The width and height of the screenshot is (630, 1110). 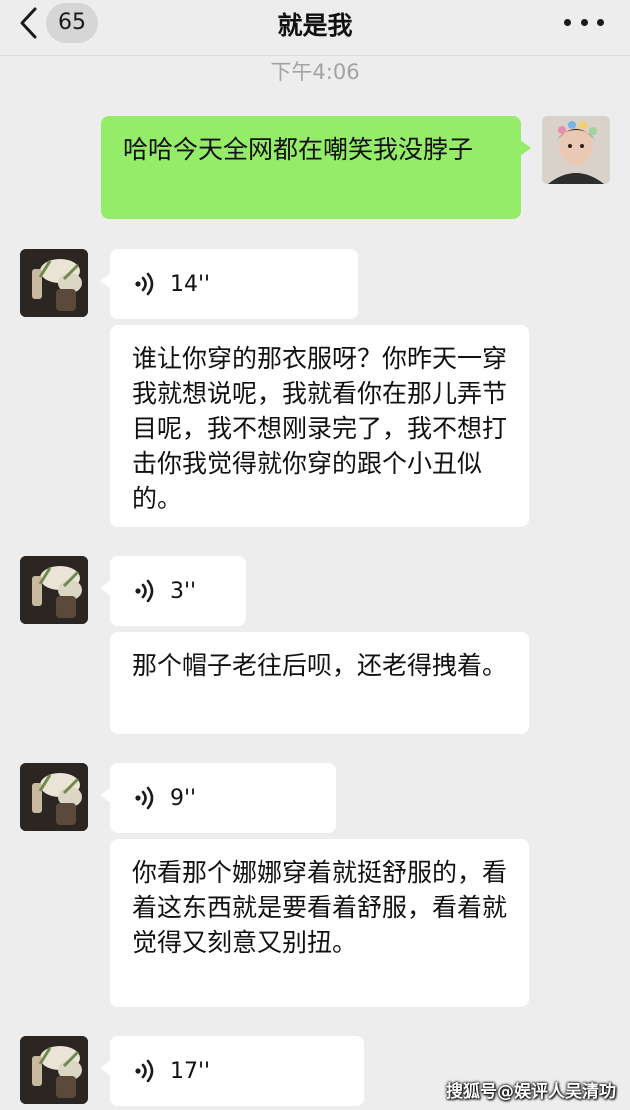 What do you see at coordinates (183, 798) in the screenshot?
I see `voice-duration: 9''` at bounding box center [183, 798].